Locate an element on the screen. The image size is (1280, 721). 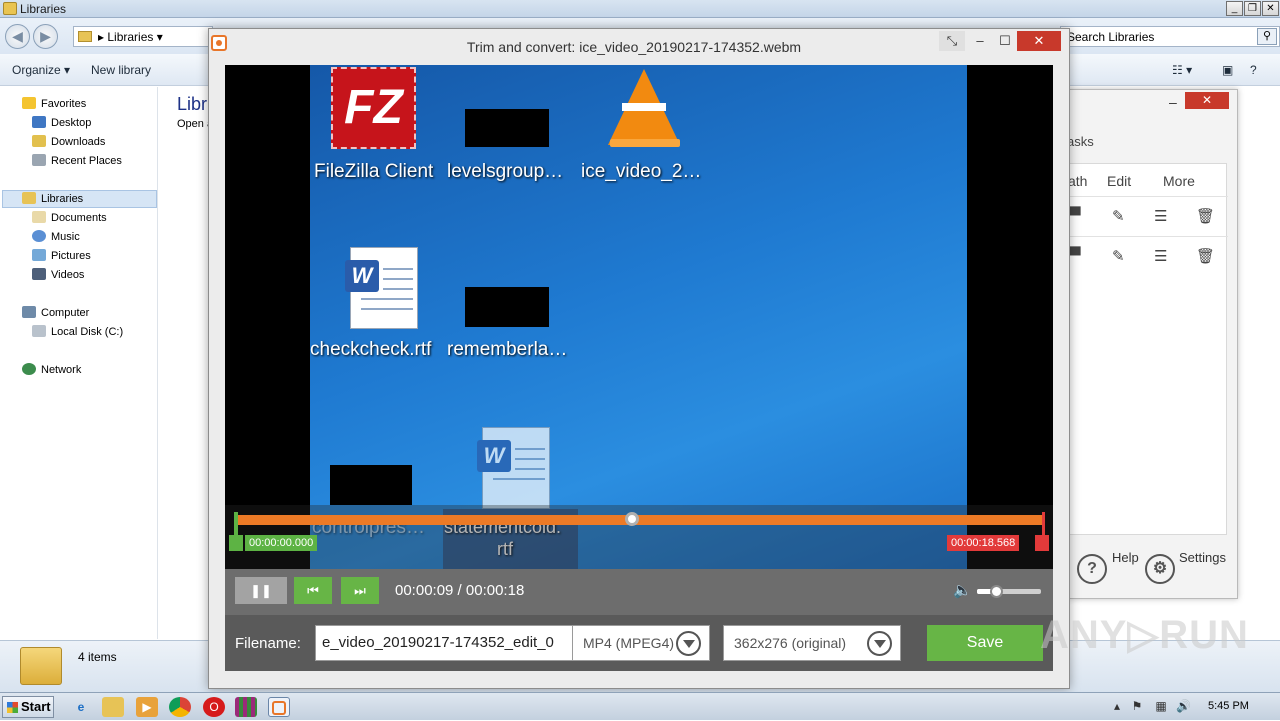
libraries-large-icon is located at coordinates (41, 666).